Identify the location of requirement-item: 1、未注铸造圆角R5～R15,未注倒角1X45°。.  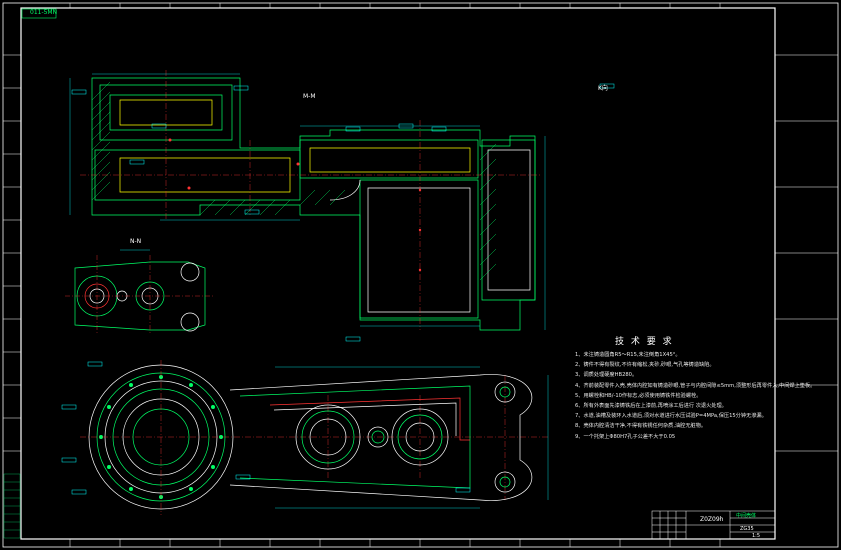
(628, 355).